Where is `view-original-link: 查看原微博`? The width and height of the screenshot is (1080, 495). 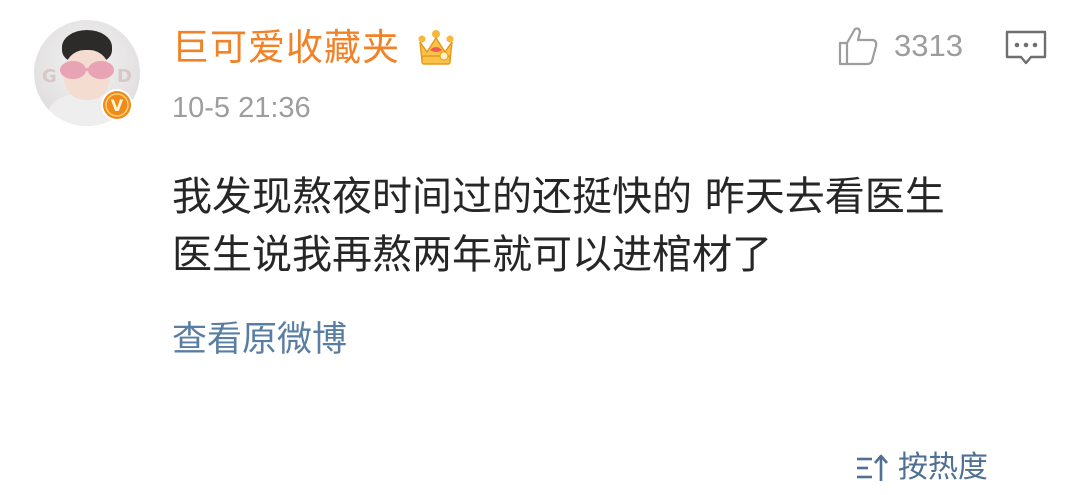
view-original-link: 查看原微博 is located at coordinates (259, 340).